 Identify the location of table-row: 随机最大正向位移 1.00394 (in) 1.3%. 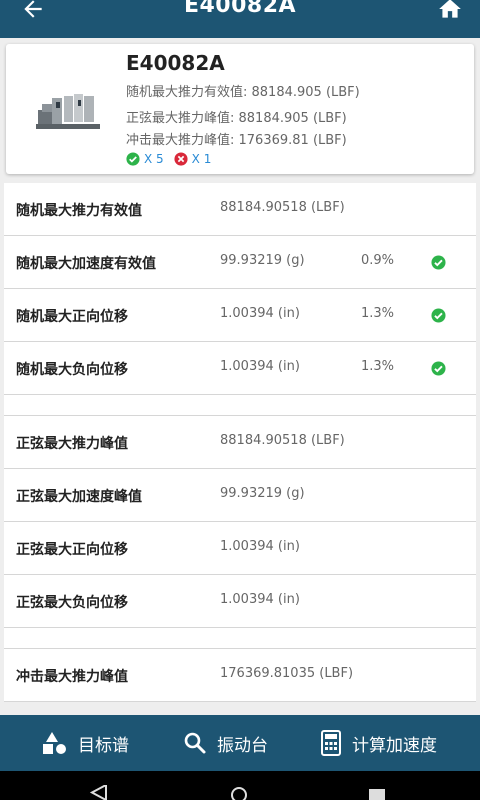
(240, 315).